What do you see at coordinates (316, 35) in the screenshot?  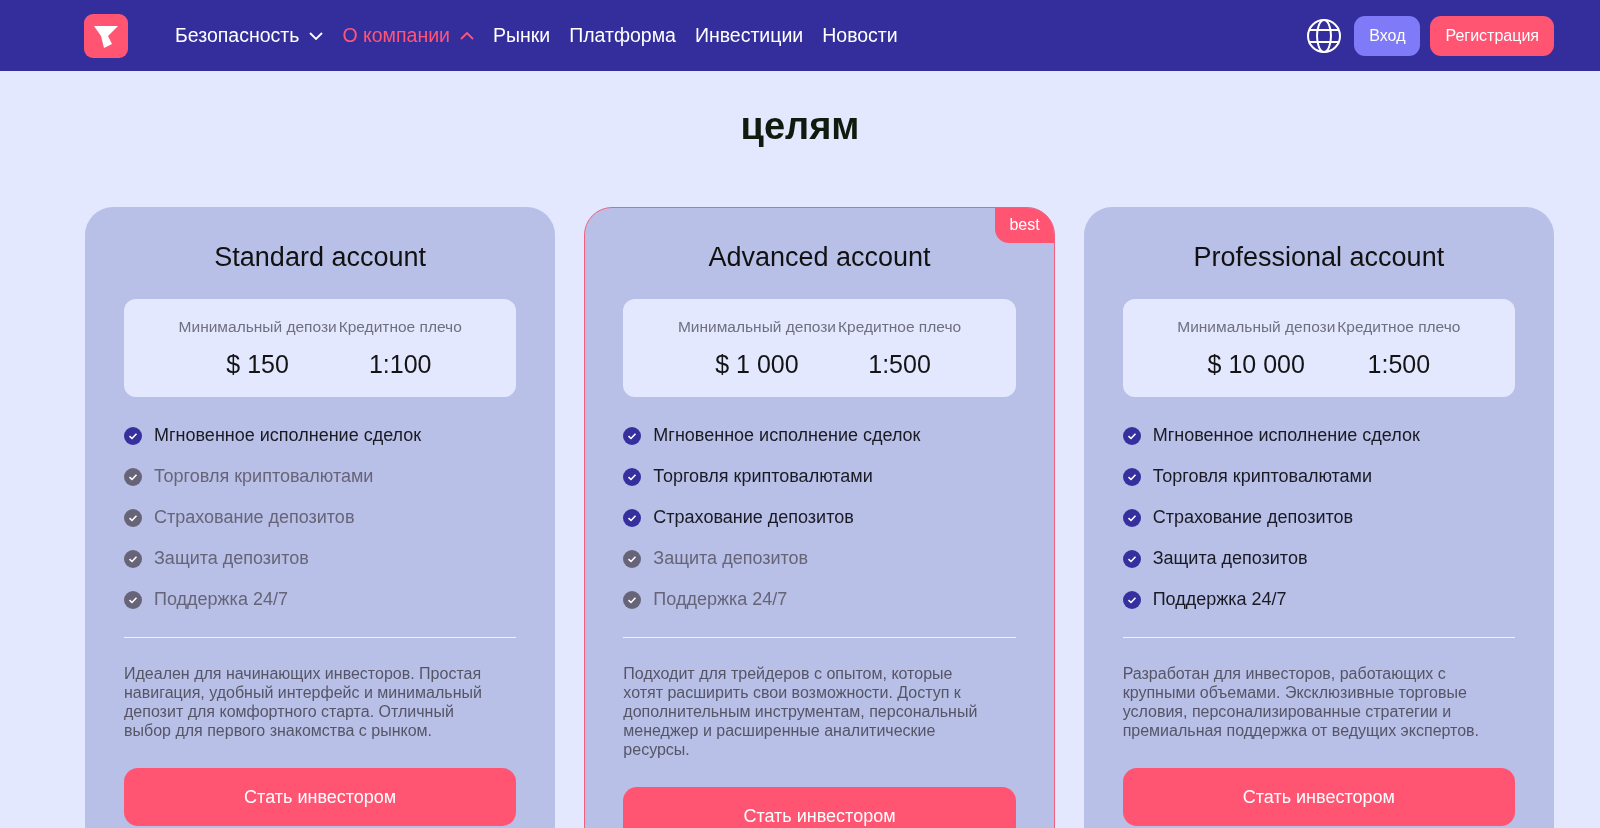 I see `chevron-down-icon` at bounding box center [316, 35].